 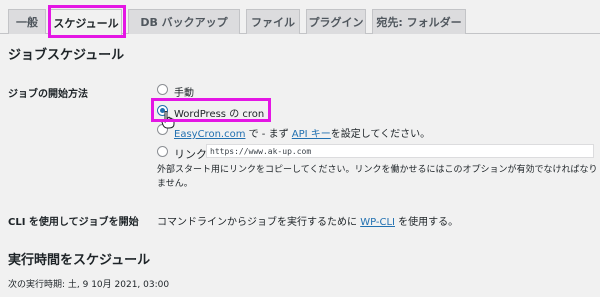 I want to click on easycron-link: EasyCron.com, so click(x=209, y=134).